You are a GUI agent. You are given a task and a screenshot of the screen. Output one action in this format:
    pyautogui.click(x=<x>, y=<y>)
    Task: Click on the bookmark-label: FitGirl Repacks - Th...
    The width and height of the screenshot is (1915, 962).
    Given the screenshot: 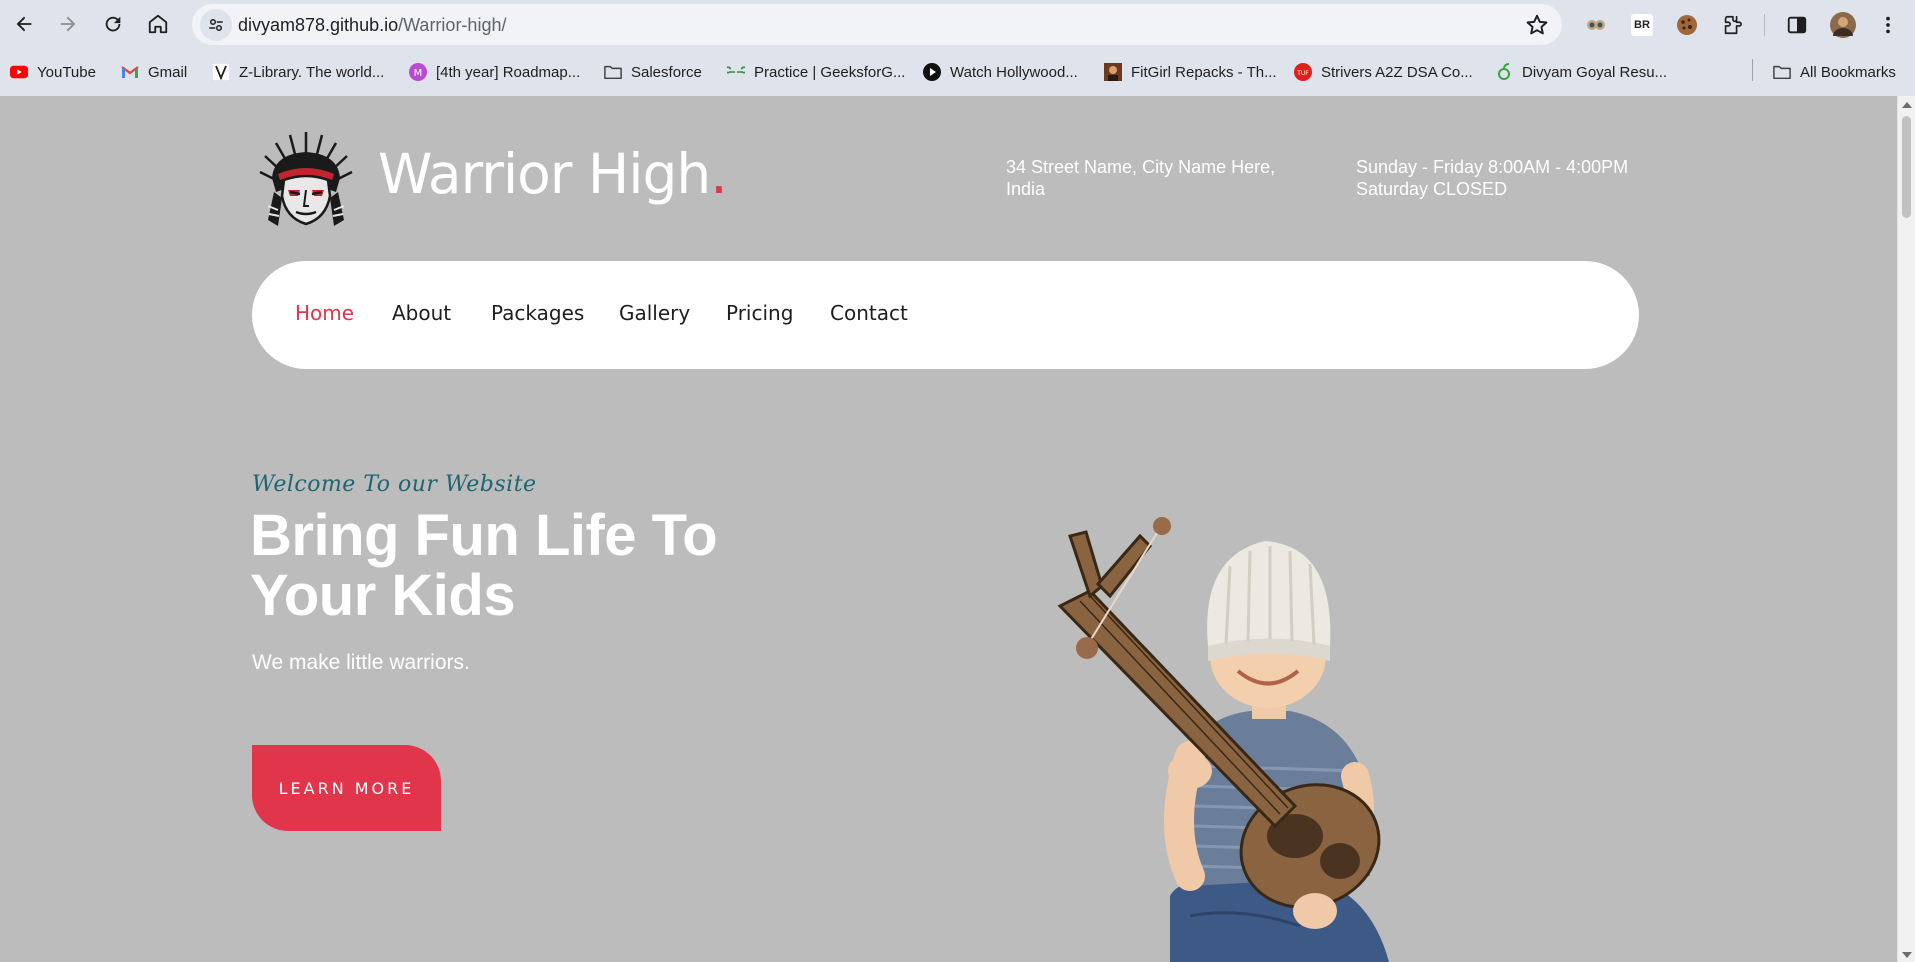 What is the action you would take?
    pyautogui.click(x=1204, y=72)
    